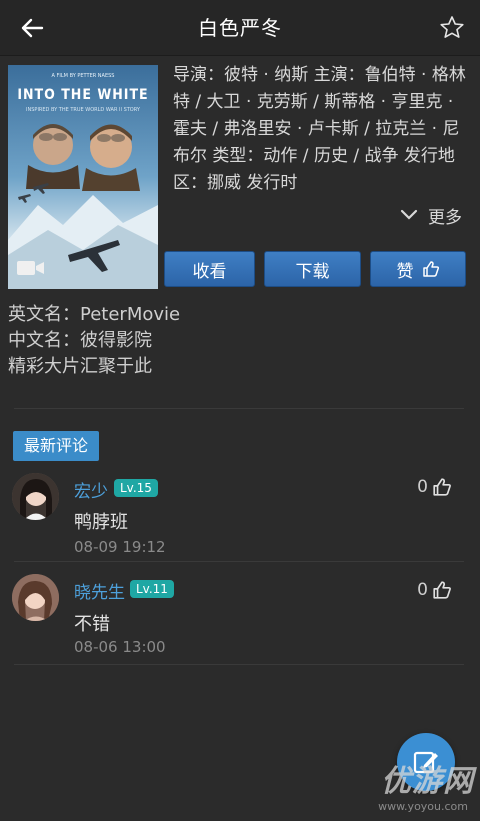 Image resolution: width=480 pixels, height=821 pixels. Describe the element at coordinates (99, 590) in the screenshot. I see `comment-username: 晓先生` at that location.